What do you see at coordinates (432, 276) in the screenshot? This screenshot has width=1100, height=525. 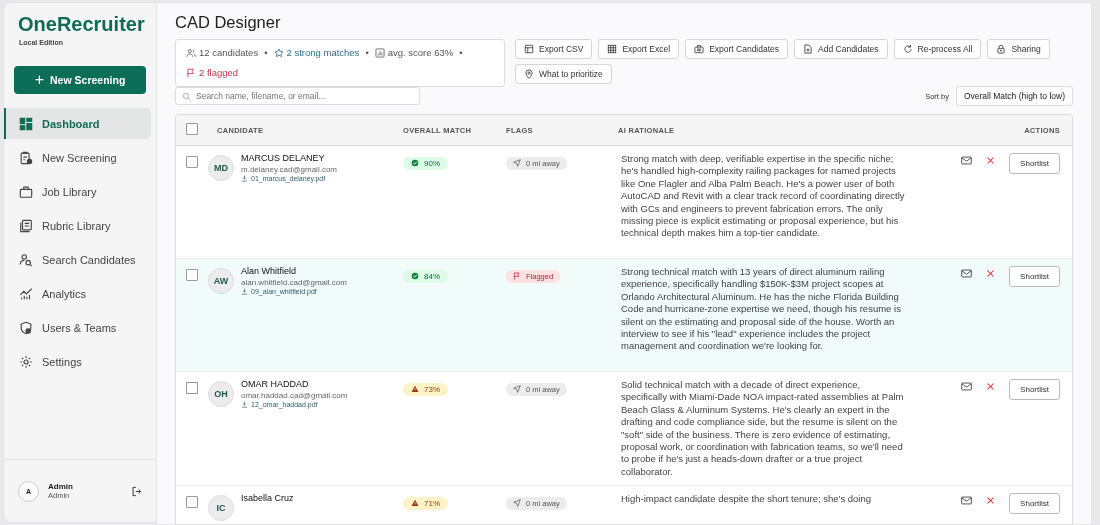 I see `match-score: 84%` at bounding box center [432, 276].